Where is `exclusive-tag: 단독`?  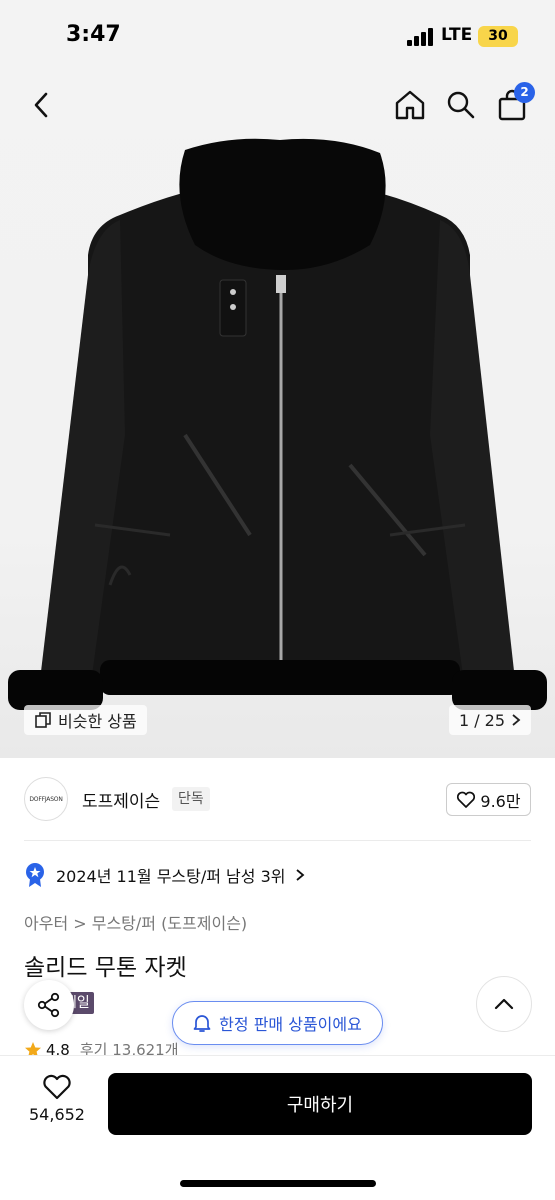
exclusive-tag: 단독 is located at coordinates (191, 799).